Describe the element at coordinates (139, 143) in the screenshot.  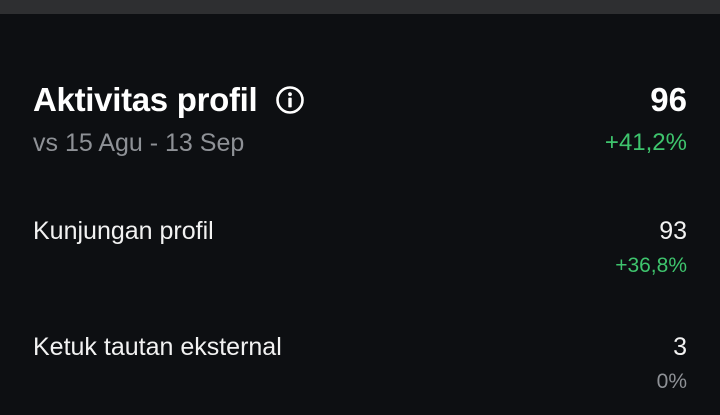
I see `comparison-period: vs 15 Agu - 13 Sep` at that location.